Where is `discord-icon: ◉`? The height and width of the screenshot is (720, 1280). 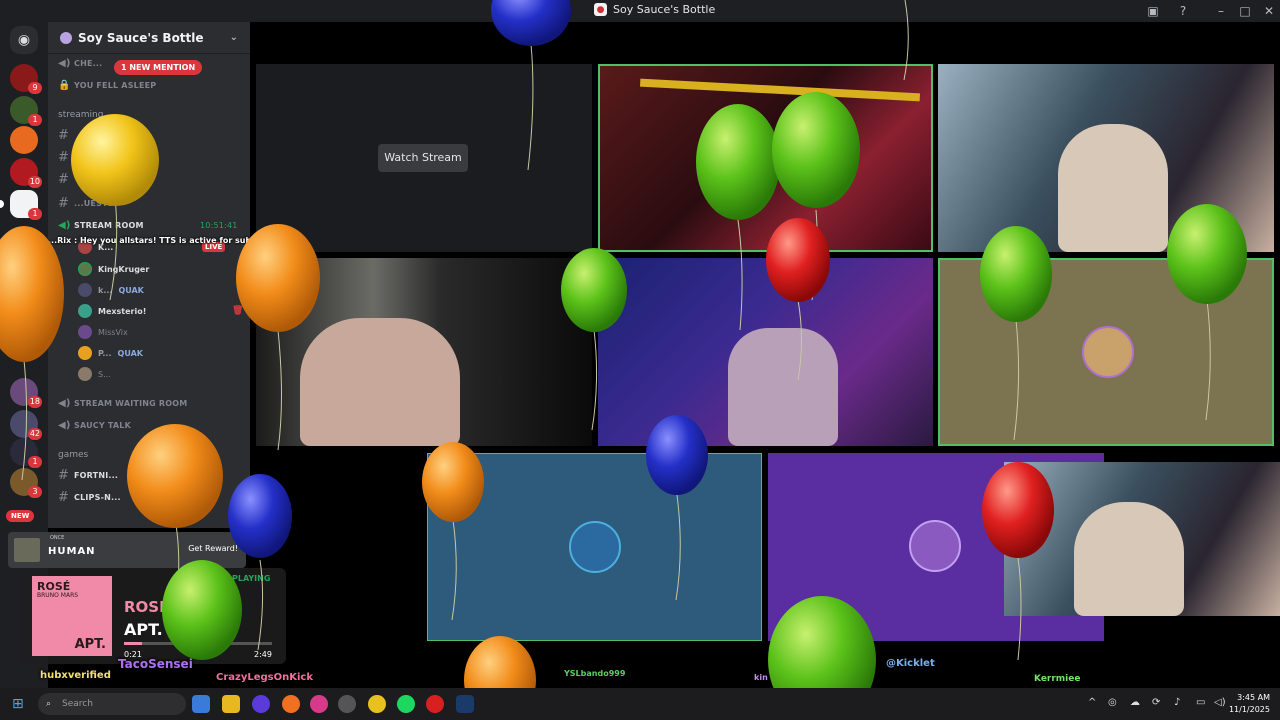 discord-icon: ◉ is located at coordinates (24, 40).